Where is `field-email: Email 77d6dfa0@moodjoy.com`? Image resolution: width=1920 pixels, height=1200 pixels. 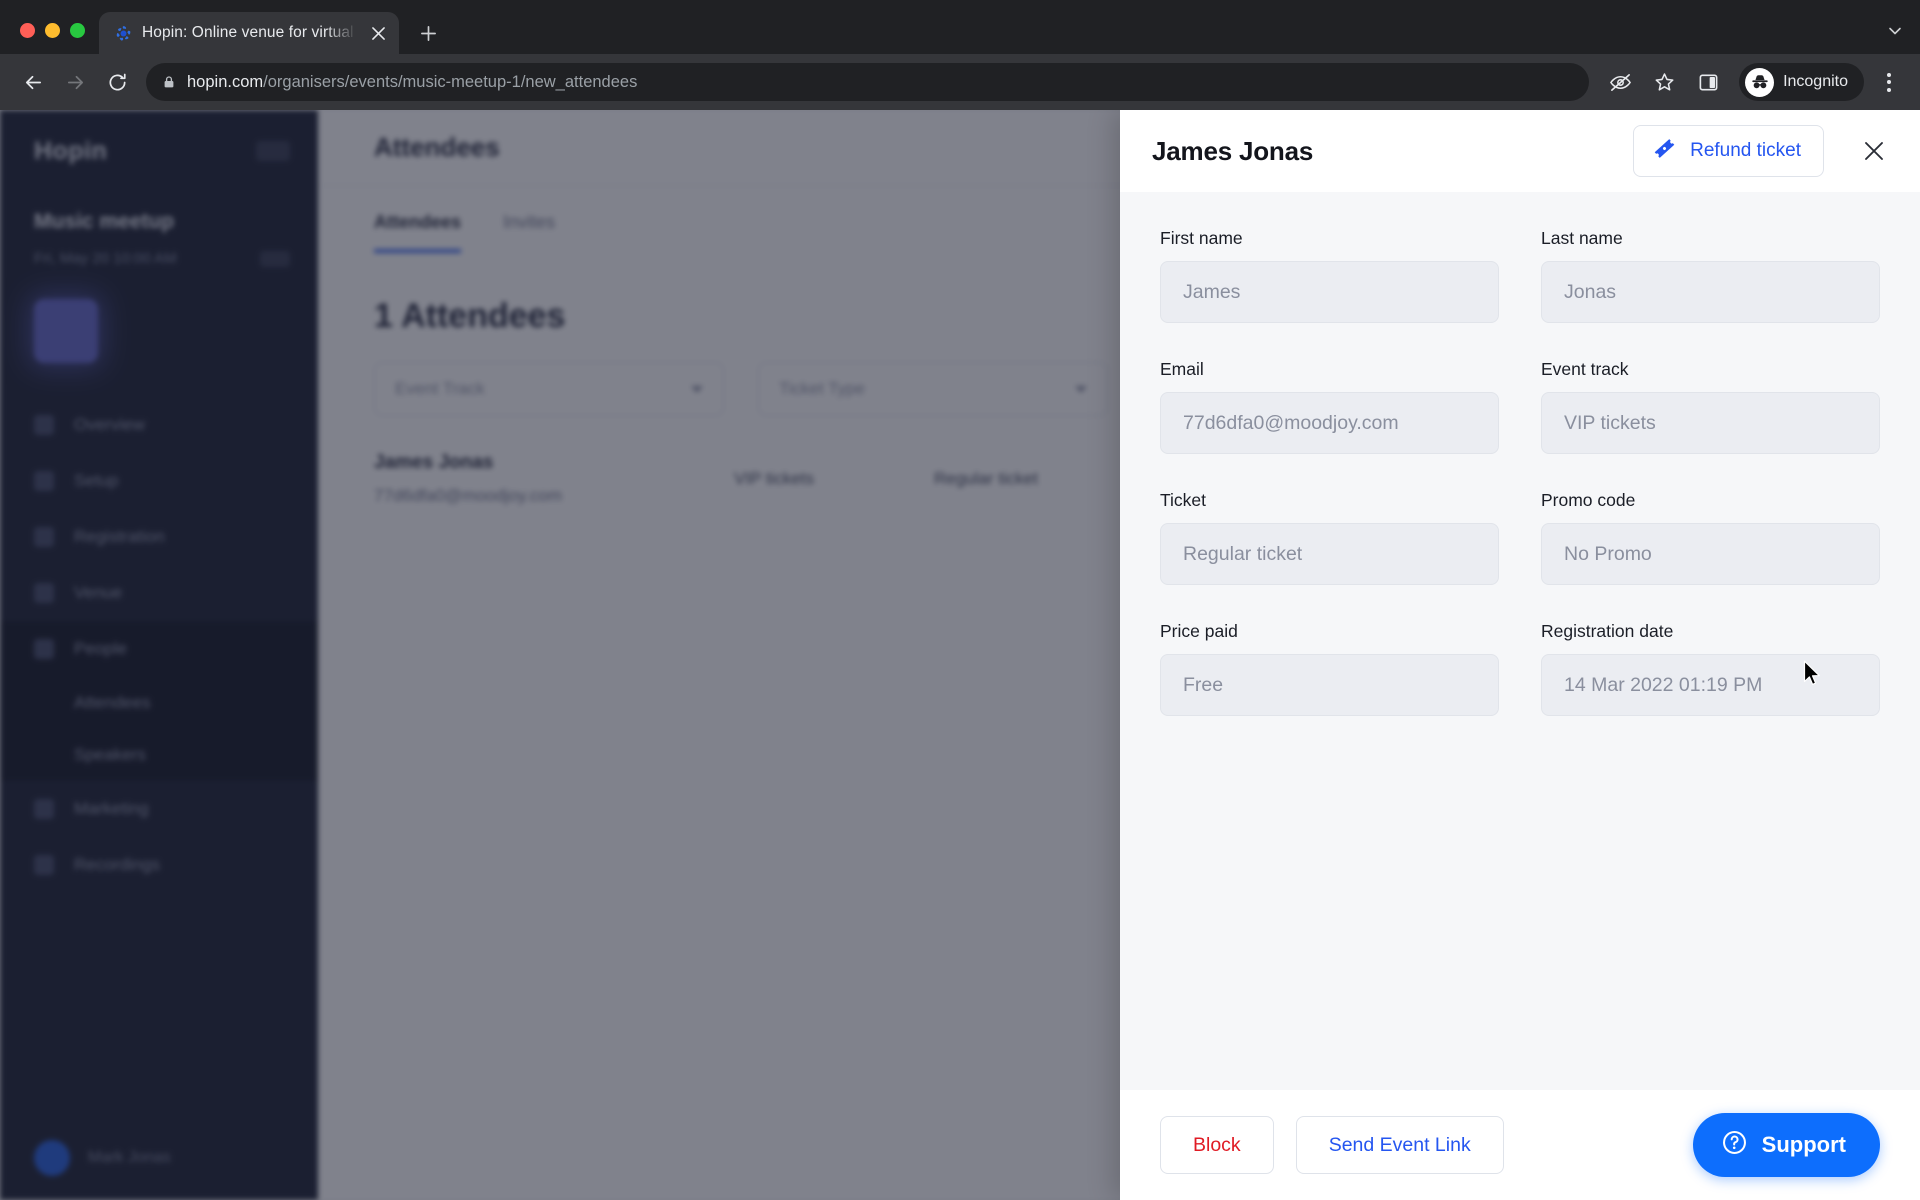 field-email: Email 77d6dfa0@moodjoy.com is located at coordinates (1329, 406).